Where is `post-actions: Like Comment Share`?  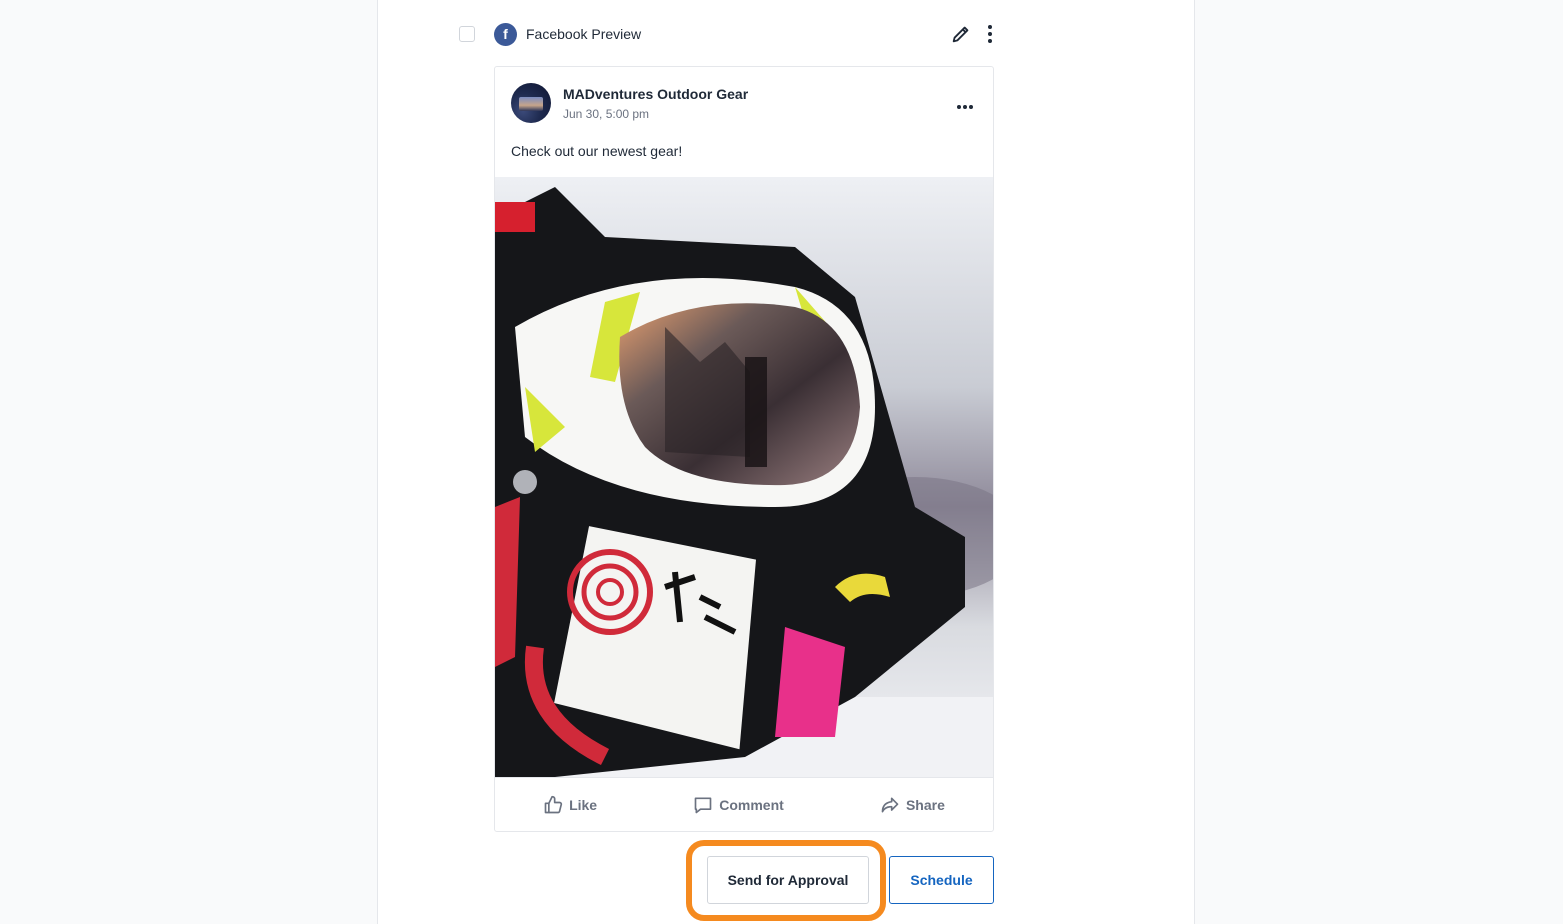
post-actions: Like Comment Share is located at coordinates (744, 804).